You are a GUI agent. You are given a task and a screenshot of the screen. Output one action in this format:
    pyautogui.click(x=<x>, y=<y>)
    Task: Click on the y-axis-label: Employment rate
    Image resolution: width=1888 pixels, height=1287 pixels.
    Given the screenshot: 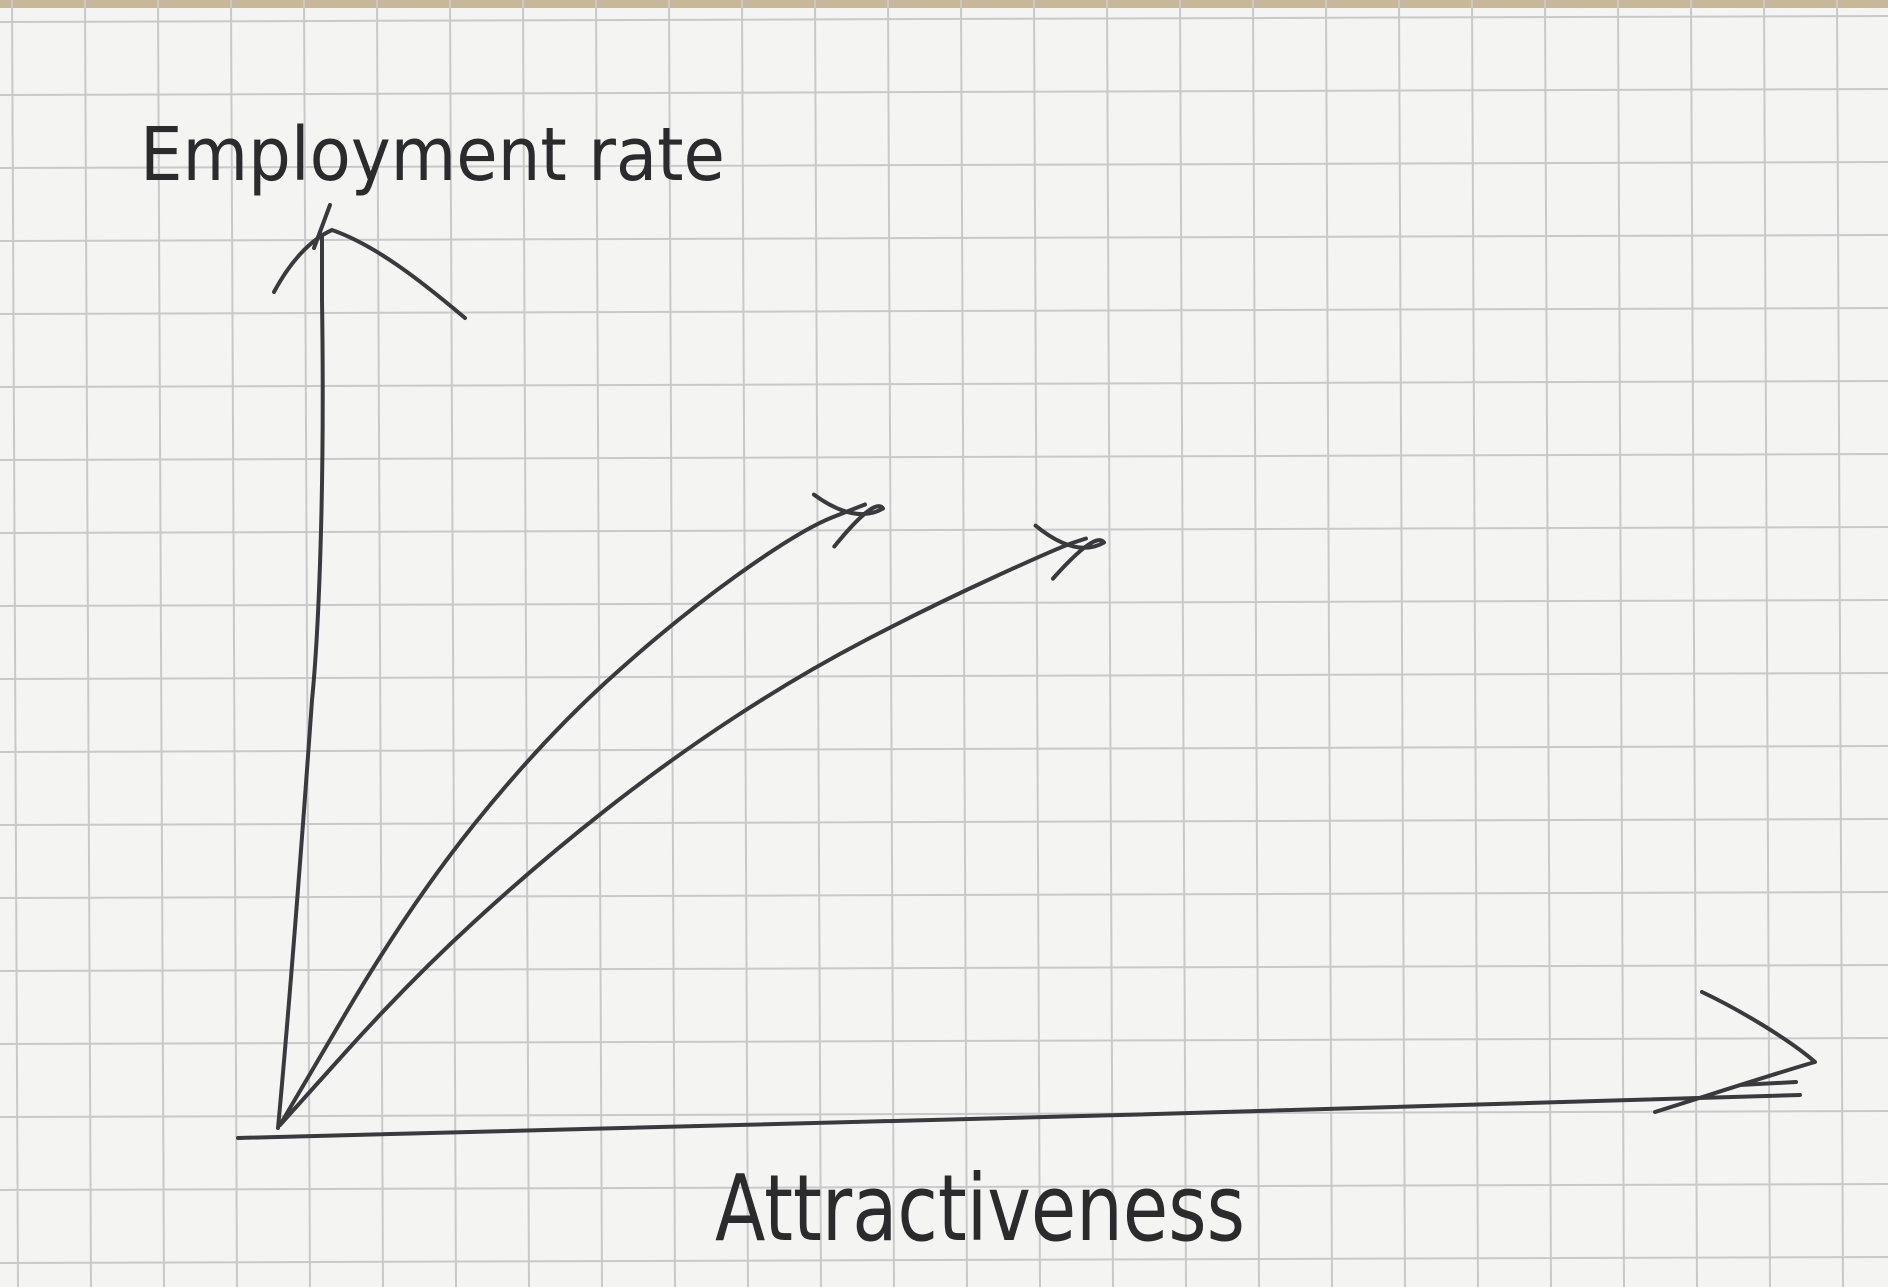 What is the action you would take?
    pyautogui.click(x=432, y=155)
    